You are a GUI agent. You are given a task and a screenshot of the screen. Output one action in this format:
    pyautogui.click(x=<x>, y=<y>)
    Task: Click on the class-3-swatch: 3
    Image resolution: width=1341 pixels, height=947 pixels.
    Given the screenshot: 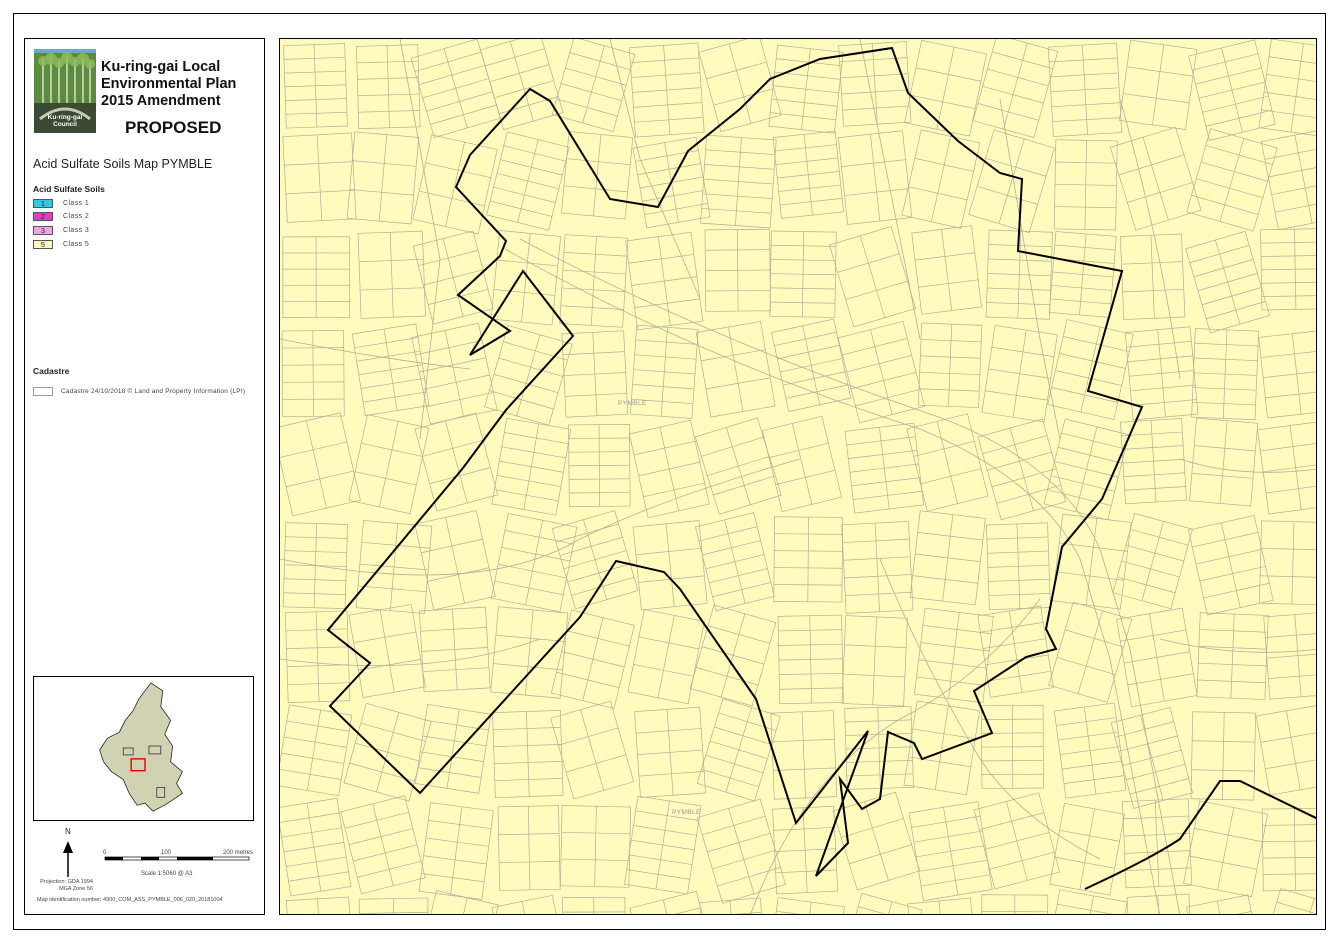 What is the action you would take?
    pyautogui.click(x=43, y=230)
    